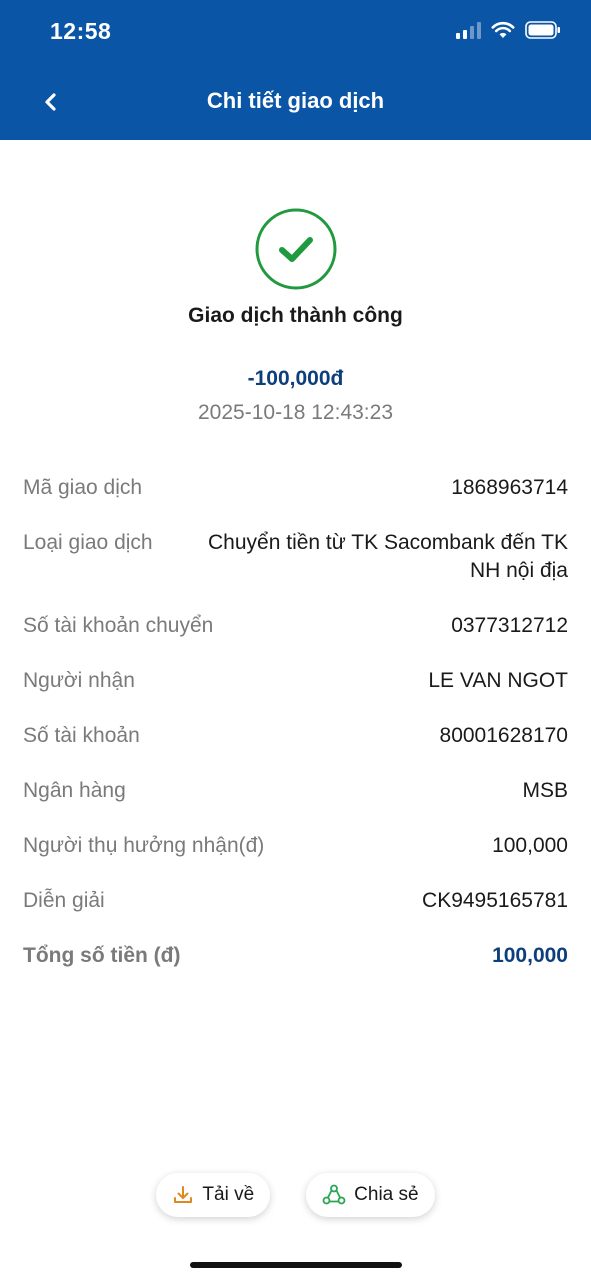 The width and height of the screenshot is (591, 1280). Describe the element at coordinates (495, 900) in the screenshot. I see `detail-value: CK9495165781` at that location.